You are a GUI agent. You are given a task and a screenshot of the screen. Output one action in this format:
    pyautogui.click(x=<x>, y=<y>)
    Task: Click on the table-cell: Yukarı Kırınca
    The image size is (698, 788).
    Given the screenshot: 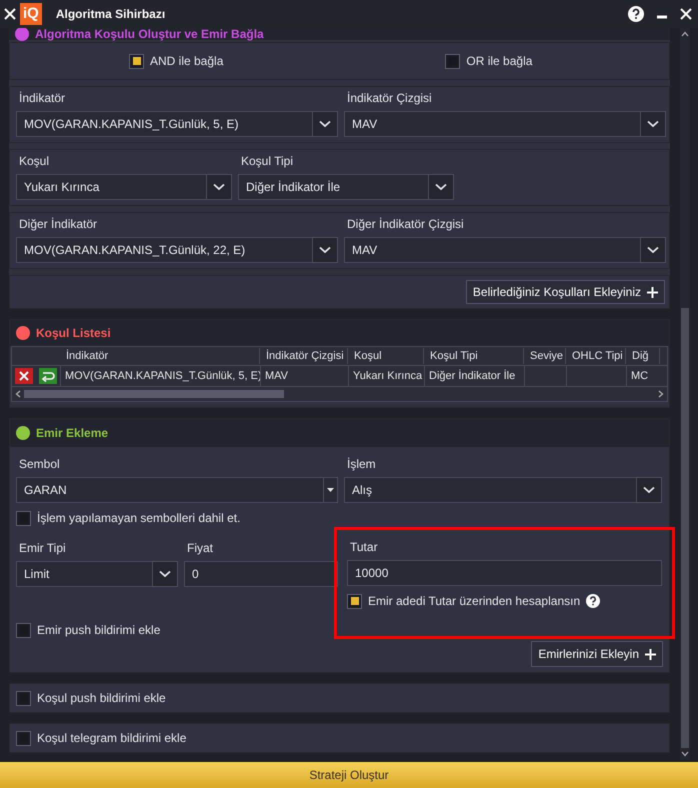 What is the action you would take?
    pyautogui.click(x=386, y=376)
    